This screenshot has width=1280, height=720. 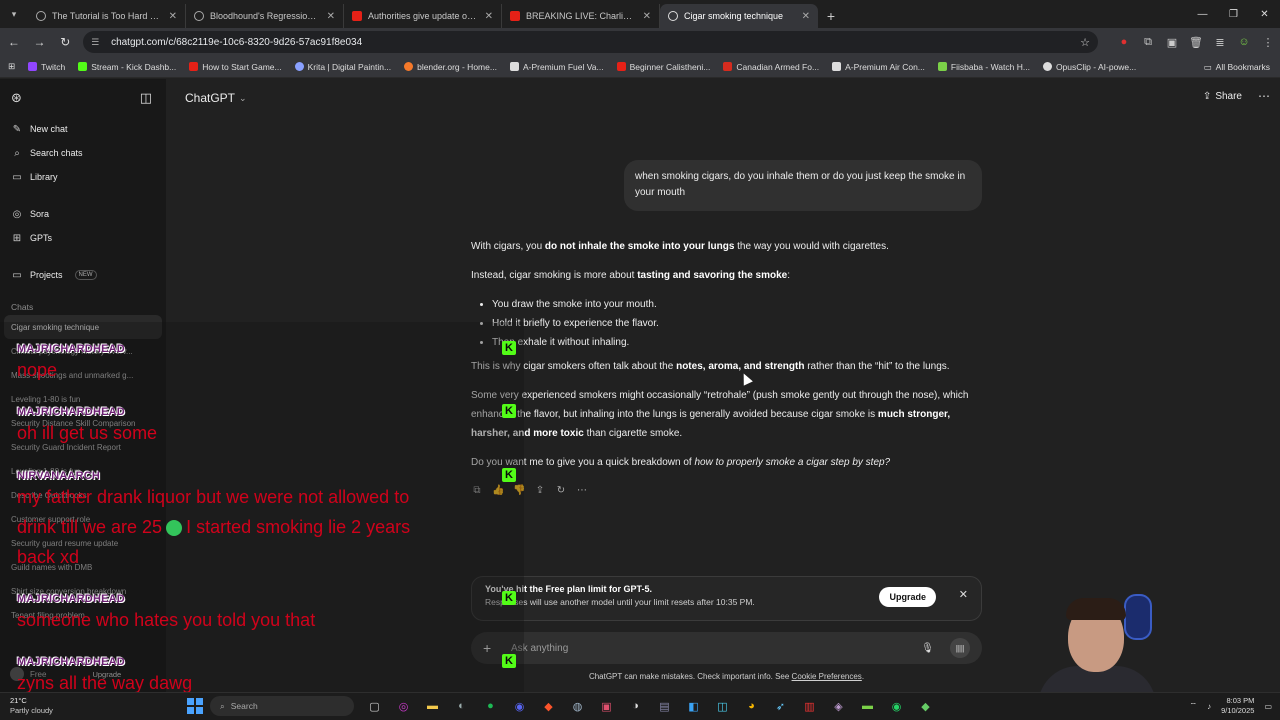 I want to click on model-selector: ChatGPT ⌄, so click(x=723, y=98).